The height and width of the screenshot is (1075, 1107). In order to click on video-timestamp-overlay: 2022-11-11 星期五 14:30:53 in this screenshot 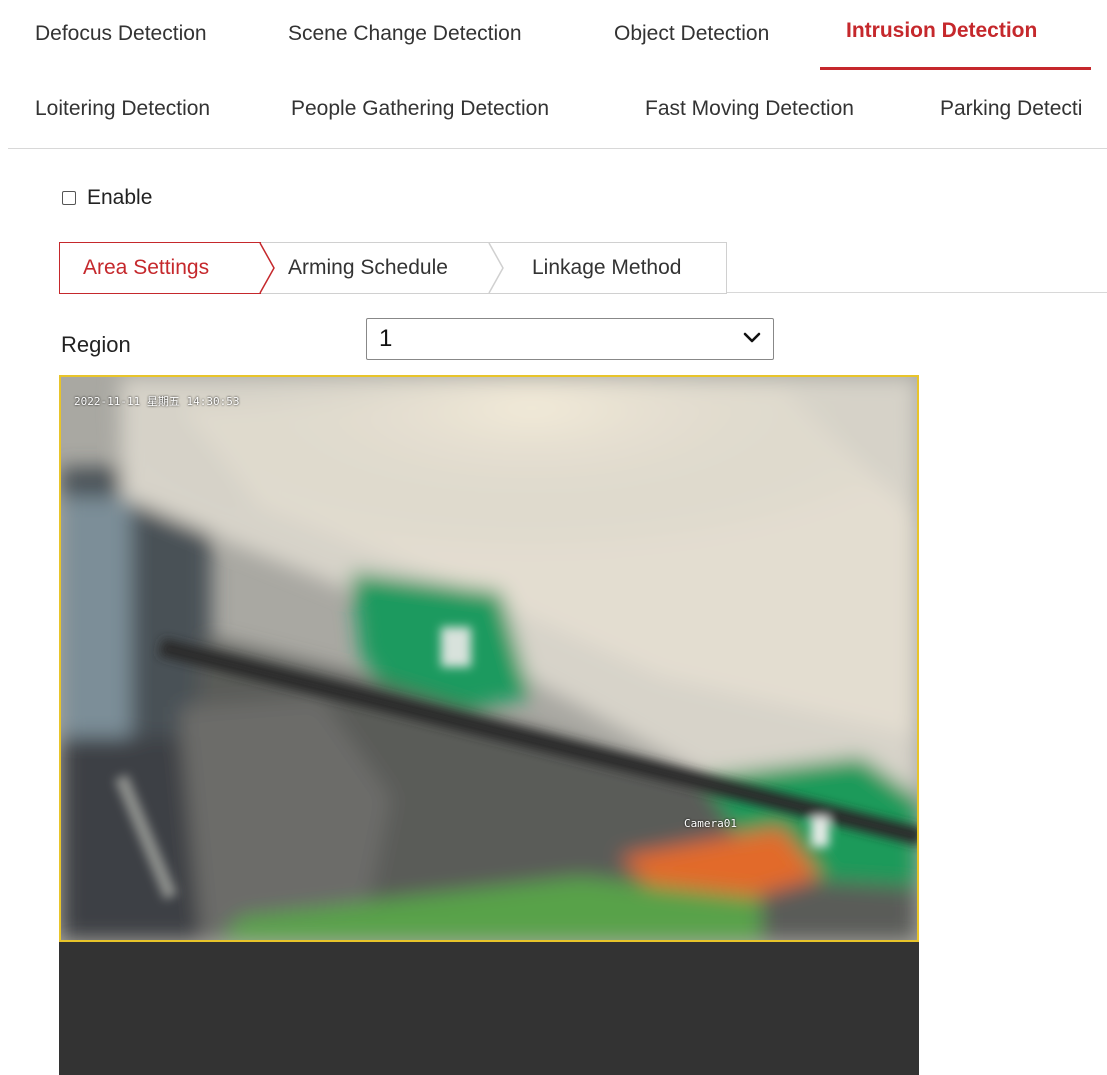, I will do `click(157, 401)`.